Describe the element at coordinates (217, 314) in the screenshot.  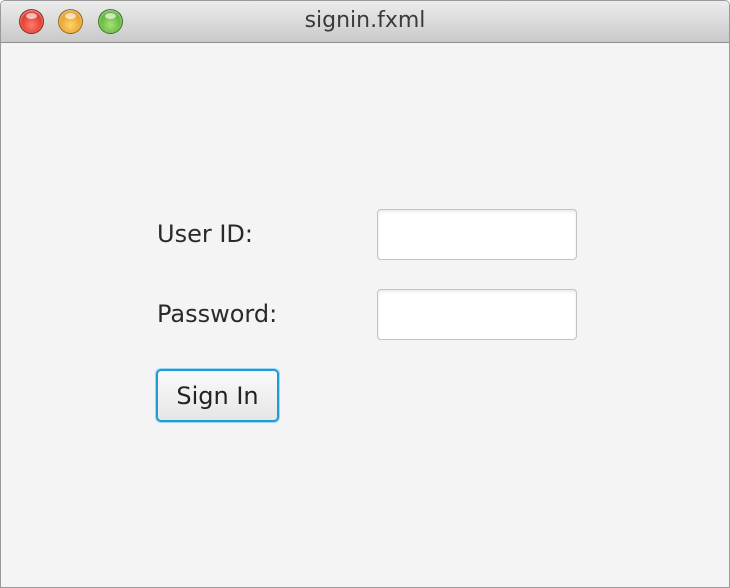
I see `password-label: Password:` at that location.